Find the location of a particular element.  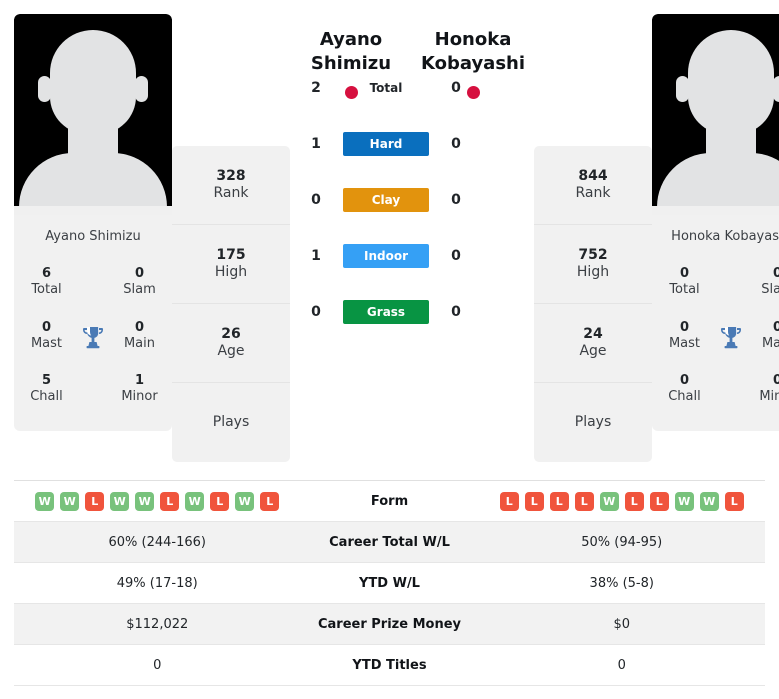

titles-main-left: 0 Main is located at coordinates (139, 337).